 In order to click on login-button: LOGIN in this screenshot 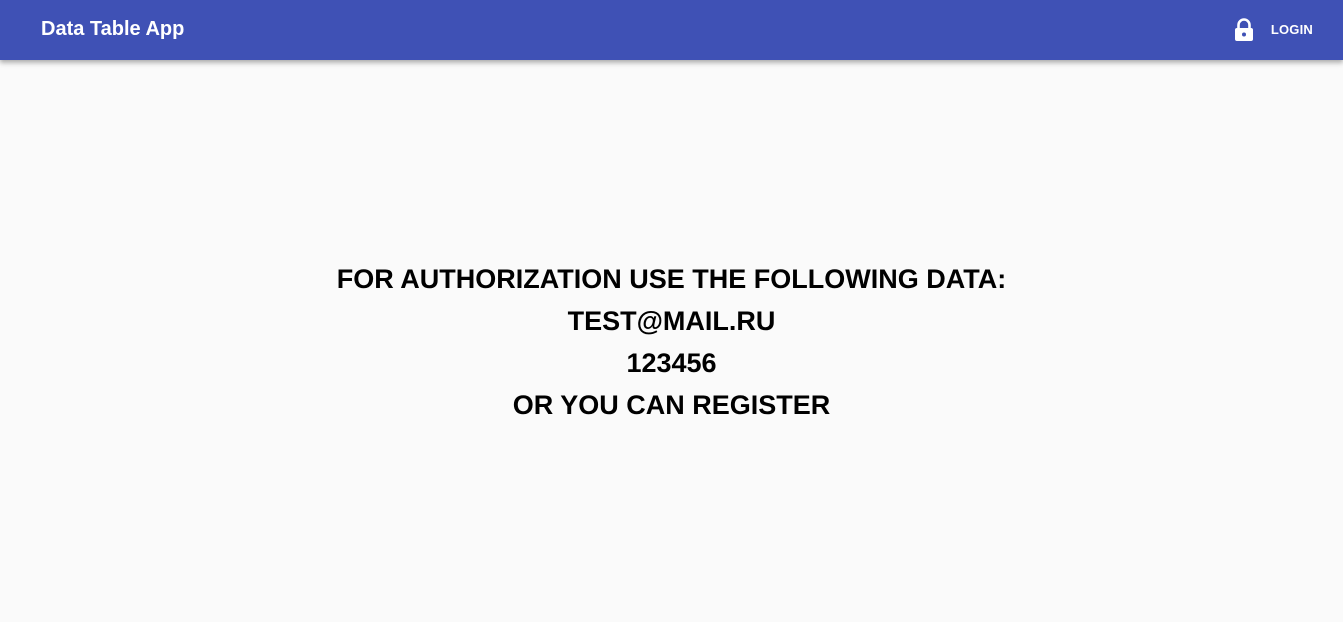, I will do `click(1273, 30)`.